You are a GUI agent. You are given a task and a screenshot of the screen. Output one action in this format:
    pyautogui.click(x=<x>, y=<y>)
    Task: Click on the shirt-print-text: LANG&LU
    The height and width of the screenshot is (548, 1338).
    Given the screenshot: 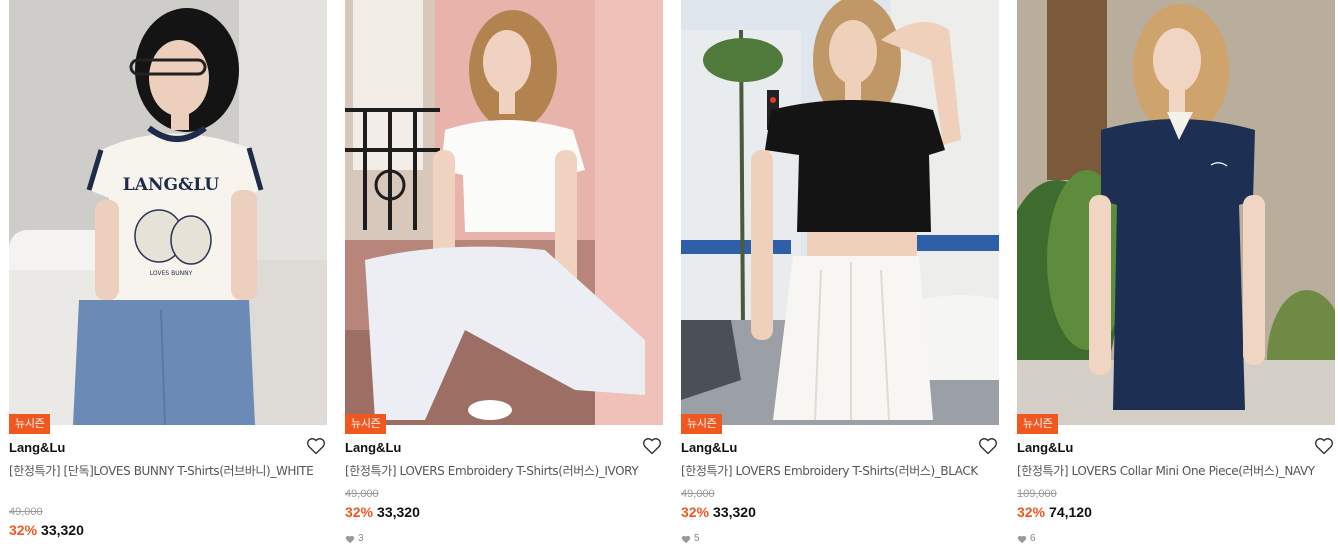 What is the action you would take?
    pyautogui.click(x=171, y=185)
    